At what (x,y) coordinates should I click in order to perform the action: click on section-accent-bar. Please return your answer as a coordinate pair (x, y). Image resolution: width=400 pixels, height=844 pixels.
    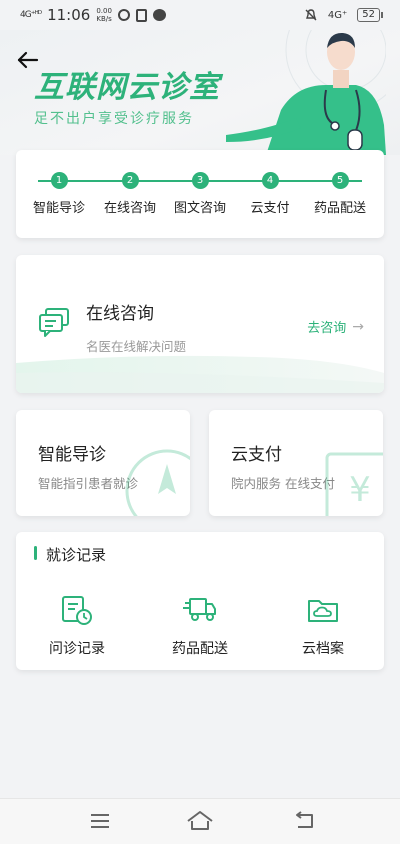
    Looking at the image, I should click on (35, 553).